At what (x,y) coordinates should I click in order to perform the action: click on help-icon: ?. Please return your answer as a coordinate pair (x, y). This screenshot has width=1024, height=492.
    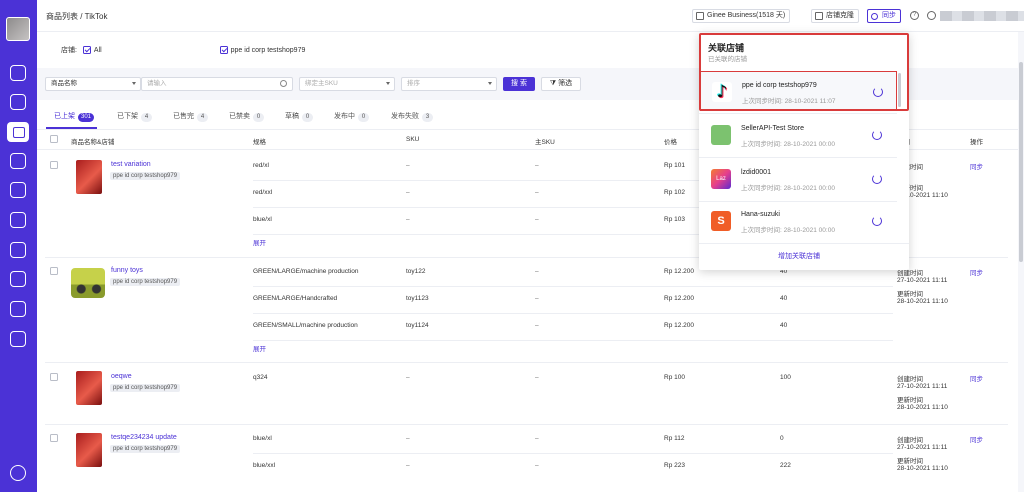
    Looking at the image, I should click on (914, 15).